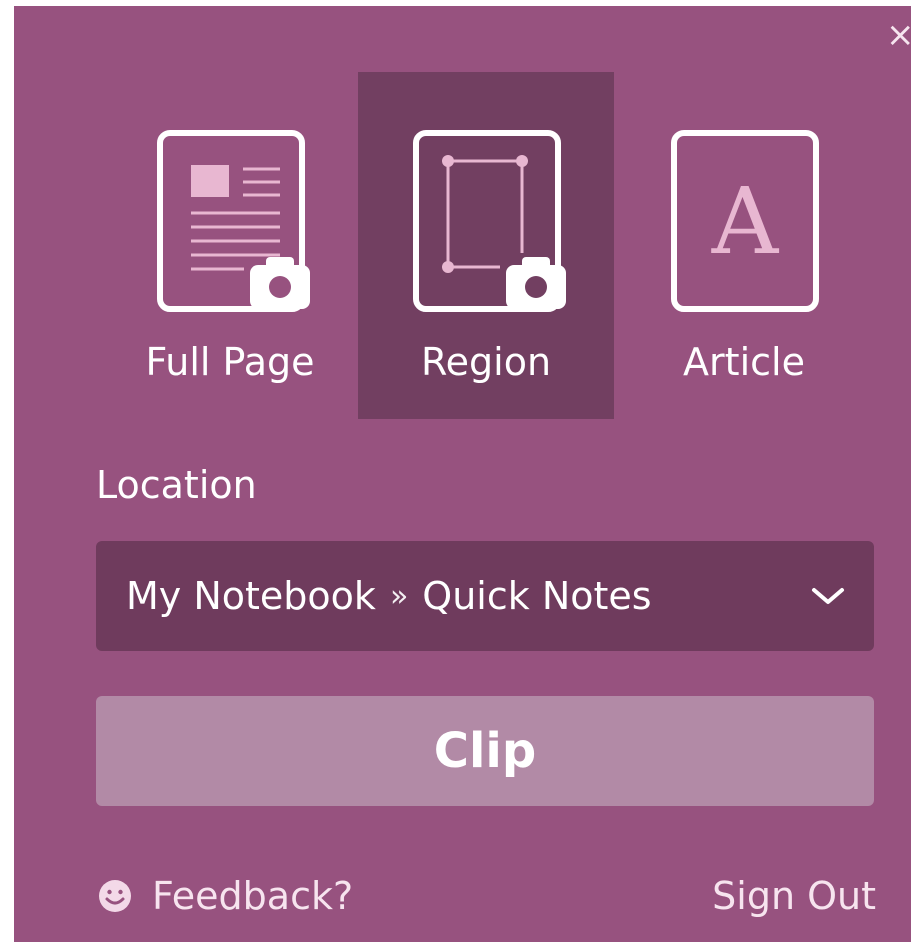 The width and height of the screenshot is (911, 946). I want to click on region-icon, so click(488, 222).